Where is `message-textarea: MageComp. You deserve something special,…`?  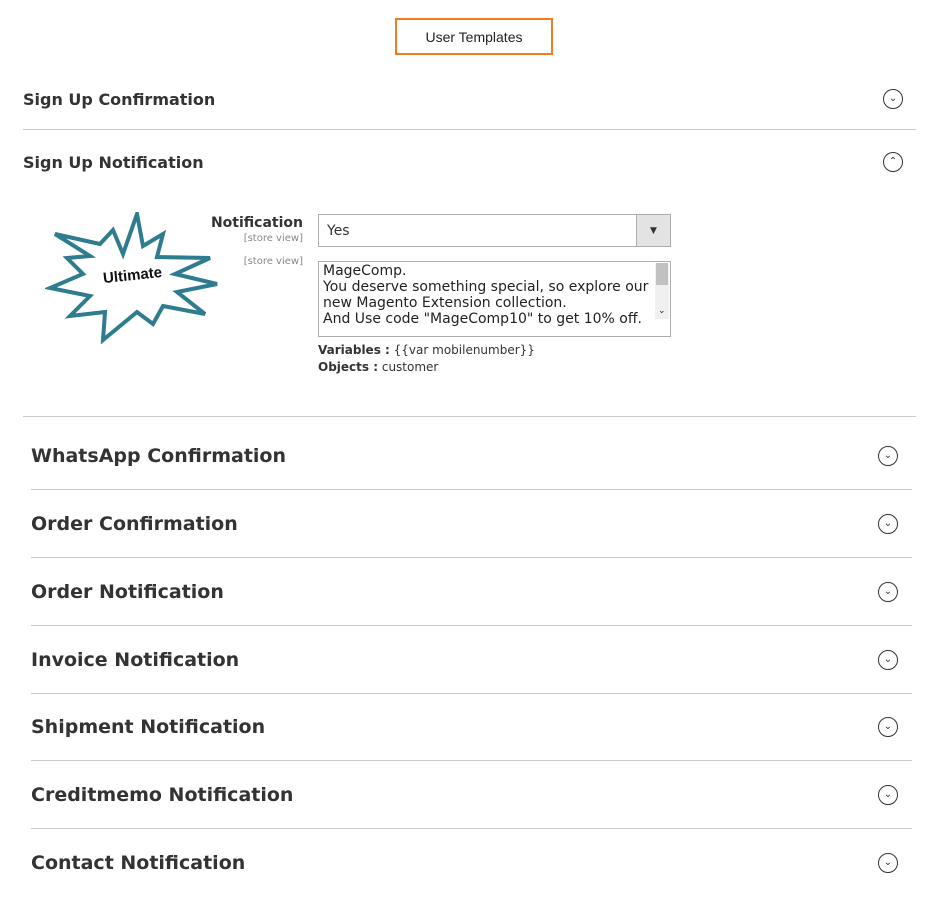 message-textarea: MageComp. You deserve something special,… is located at coordinates (494, 299).